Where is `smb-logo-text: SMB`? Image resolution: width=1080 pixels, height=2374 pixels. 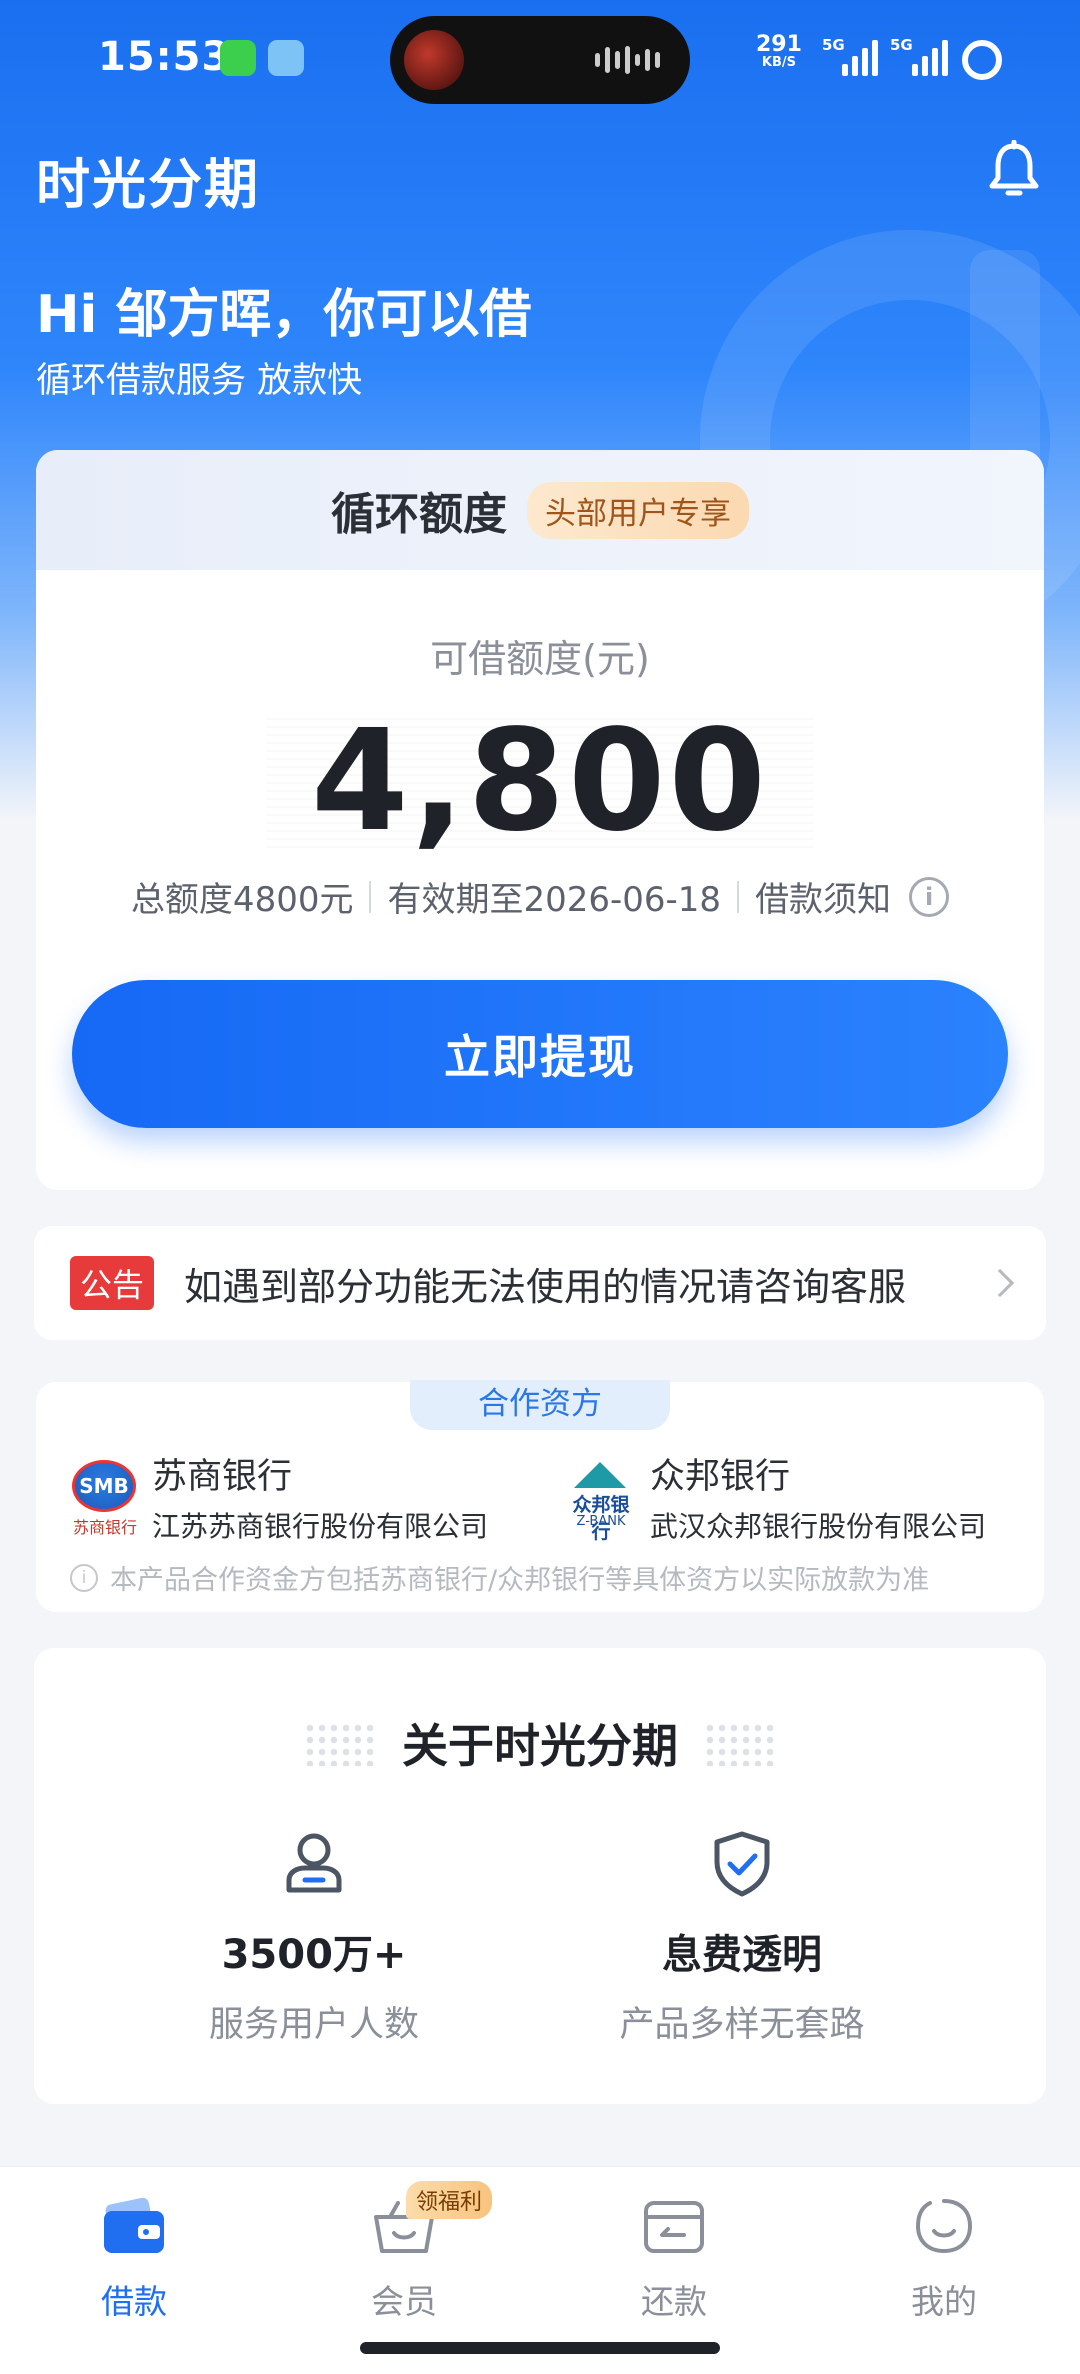
smb-logo-text: SMB is located at coordinates (104, 1485).